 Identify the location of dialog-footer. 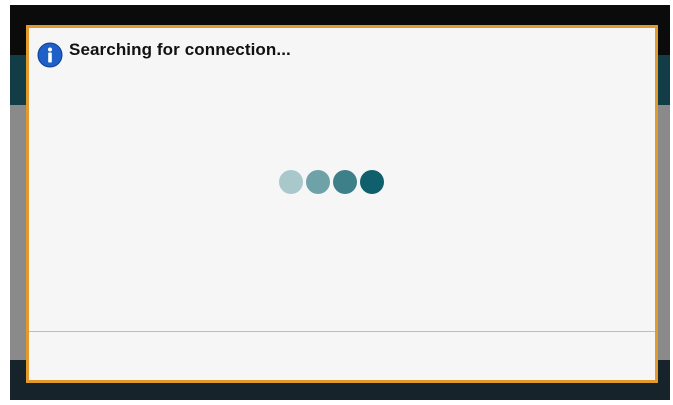
(342, 356).